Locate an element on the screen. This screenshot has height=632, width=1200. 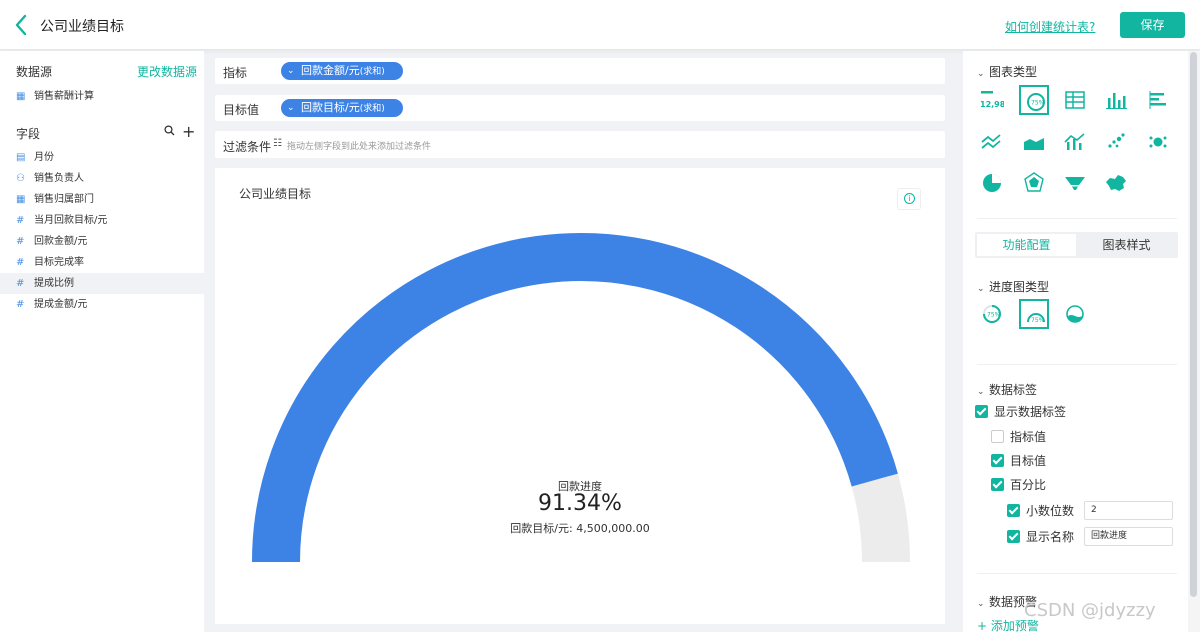
datasource-item: ▦ 销售薪酬计算 is located at coordinates (102, 96).